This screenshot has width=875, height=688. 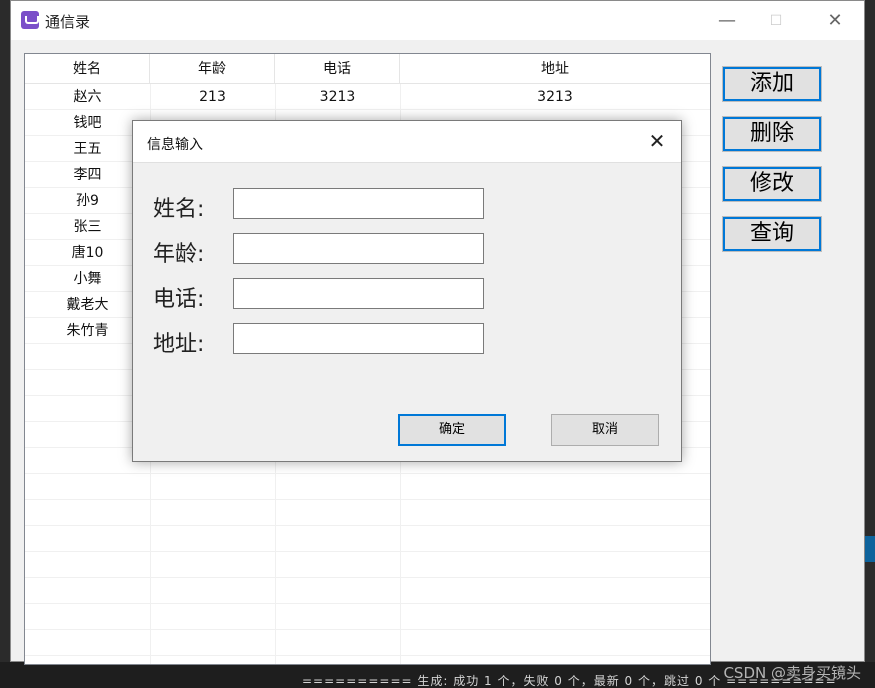 What do you see at coordinates (30, 20) in the screenshot?
I see `app-icon` at bounding box center [30, 20].